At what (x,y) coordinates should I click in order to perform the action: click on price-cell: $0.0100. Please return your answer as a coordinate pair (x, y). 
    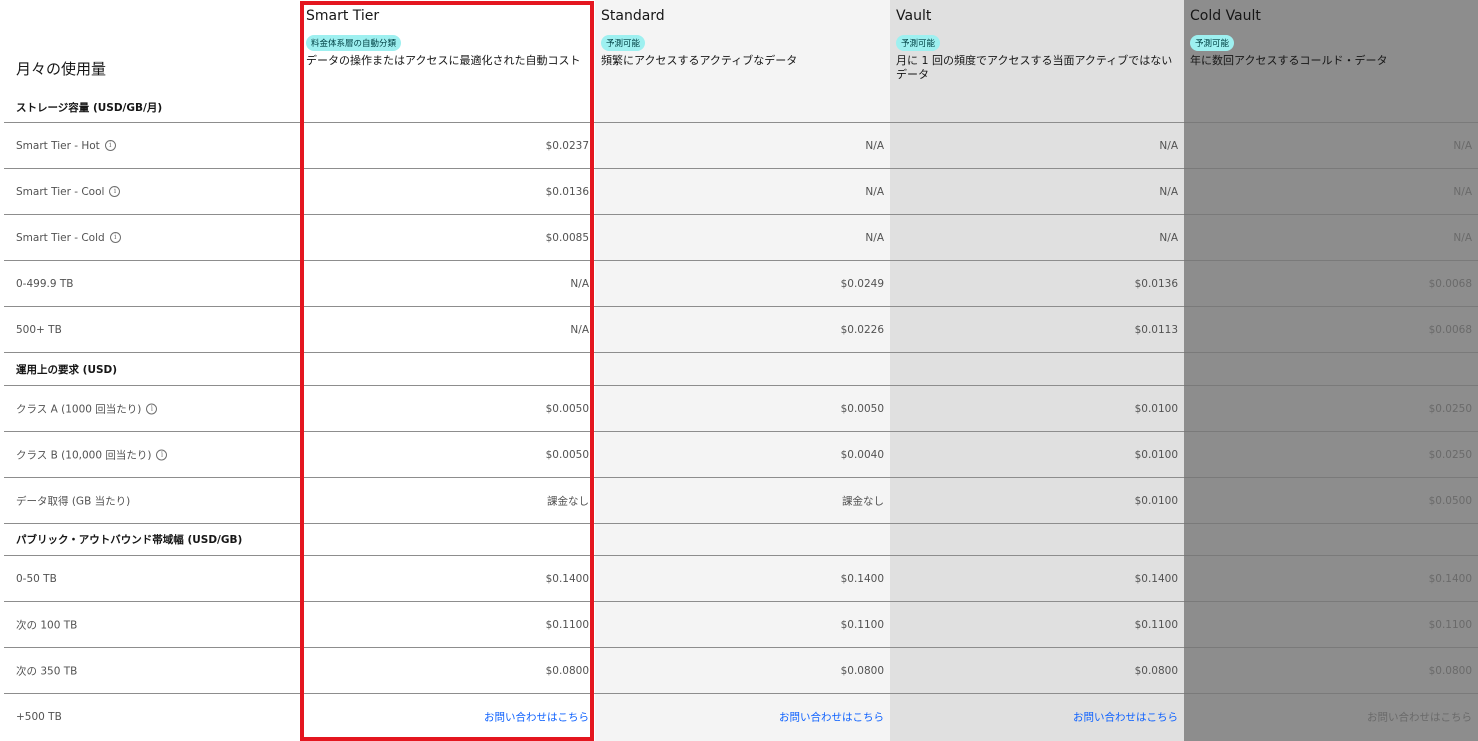
    Looking at the image, I should click on (1037, 500).